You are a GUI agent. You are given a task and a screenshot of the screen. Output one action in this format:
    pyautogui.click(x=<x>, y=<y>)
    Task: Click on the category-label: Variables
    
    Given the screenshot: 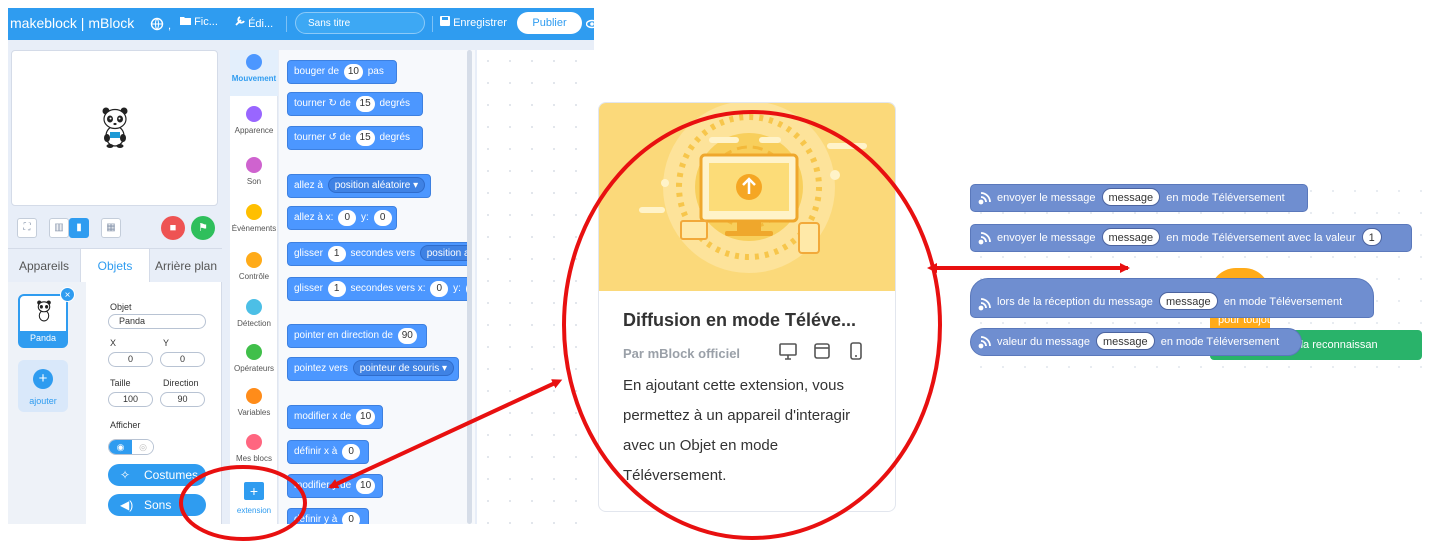 What is the action you would take?
    pyautogui.click(x=254, y=412)
    